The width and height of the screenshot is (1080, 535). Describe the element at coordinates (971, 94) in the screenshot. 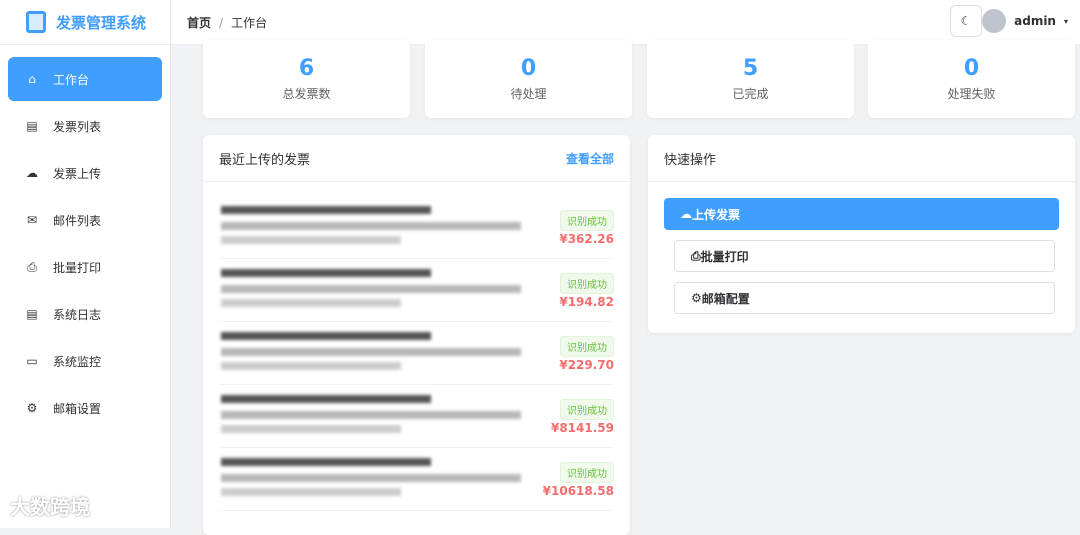

I see `stat-label: 处理失败` at that location.